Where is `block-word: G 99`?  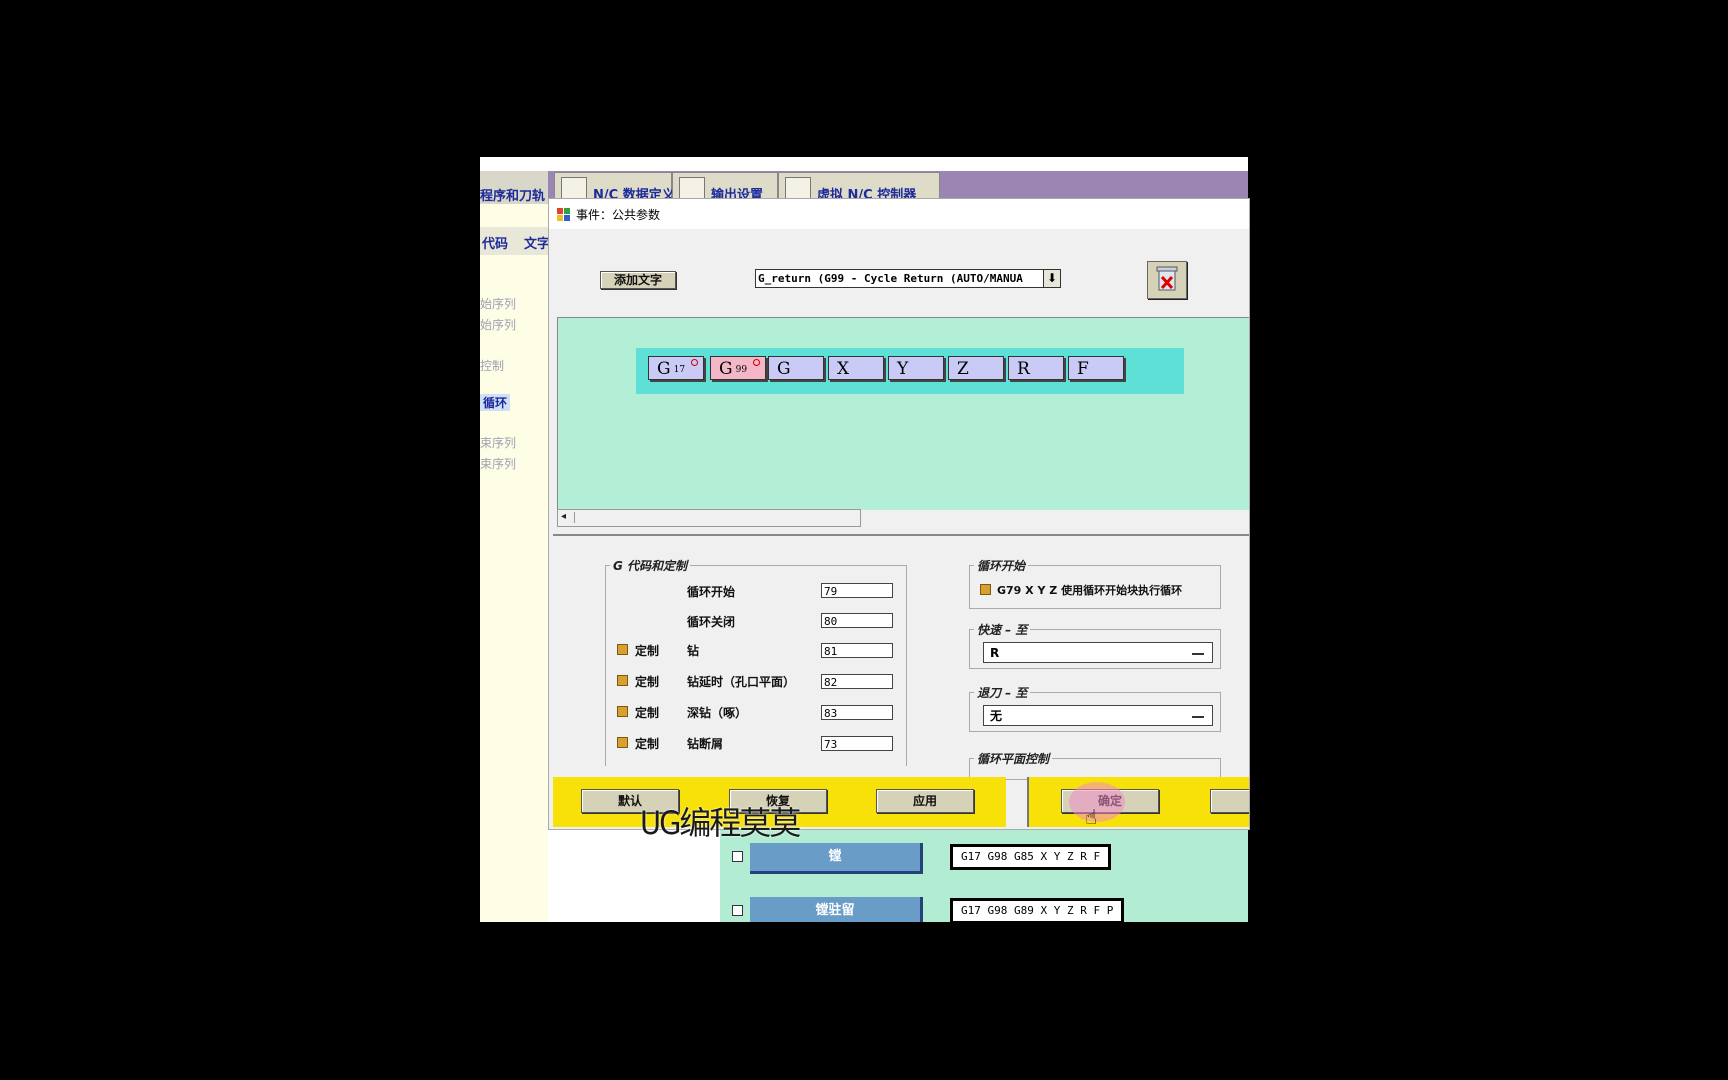 block-word: G 99 is located at coordinates (738, 368).